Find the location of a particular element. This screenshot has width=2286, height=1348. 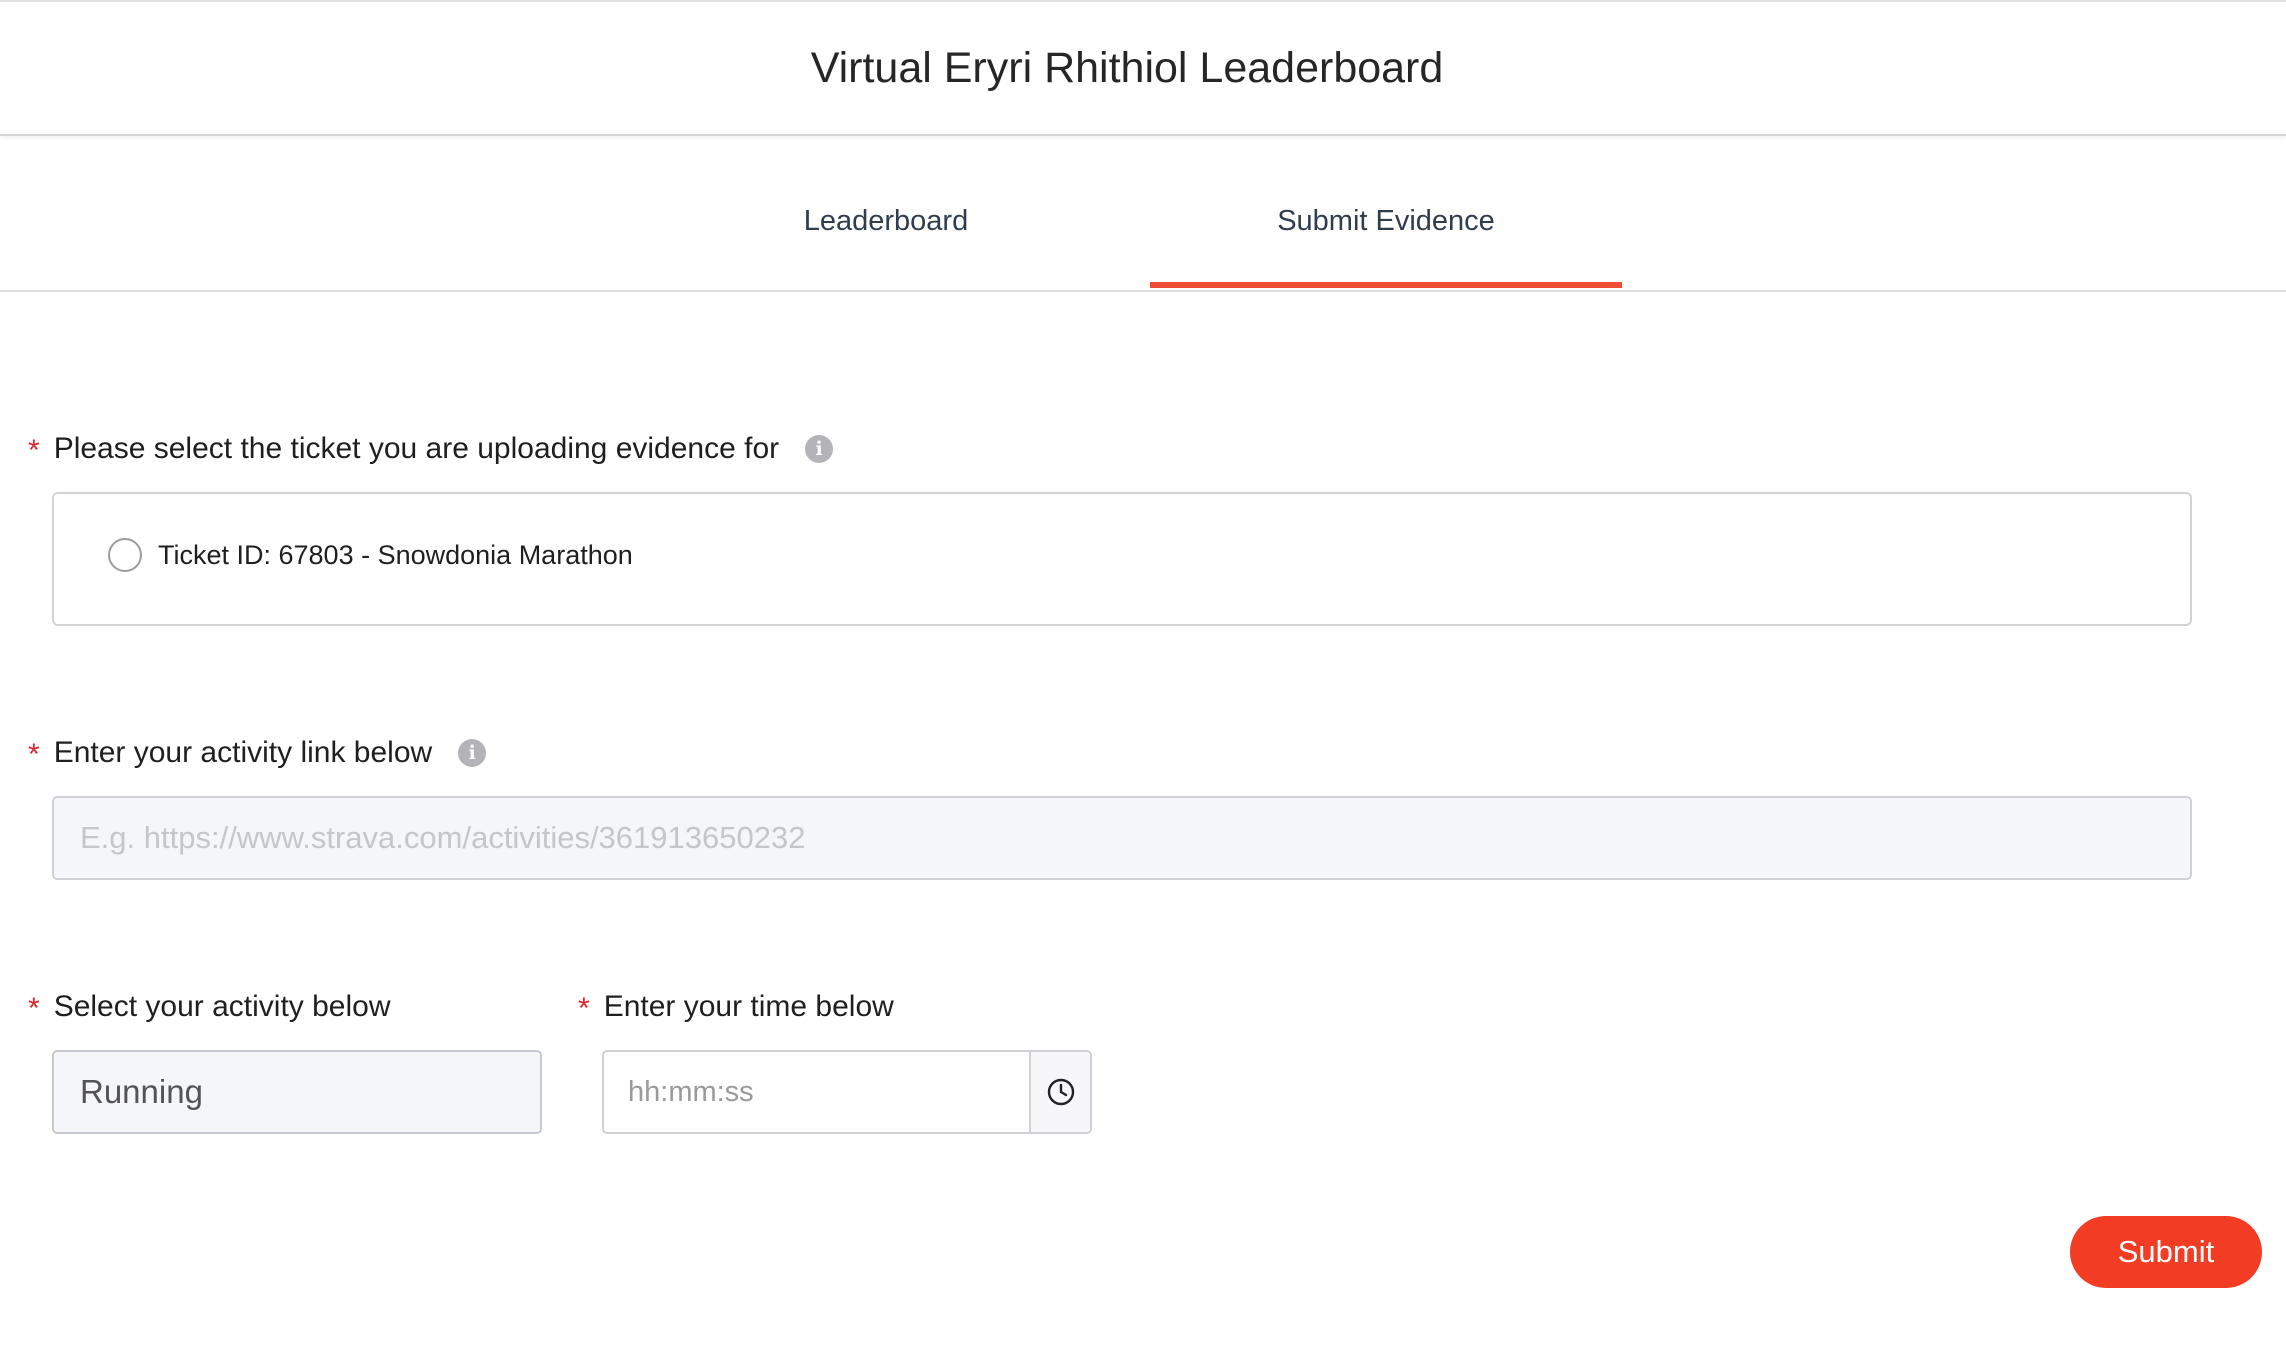

activity-select-value: Running is located at coordinates (141, 1091).